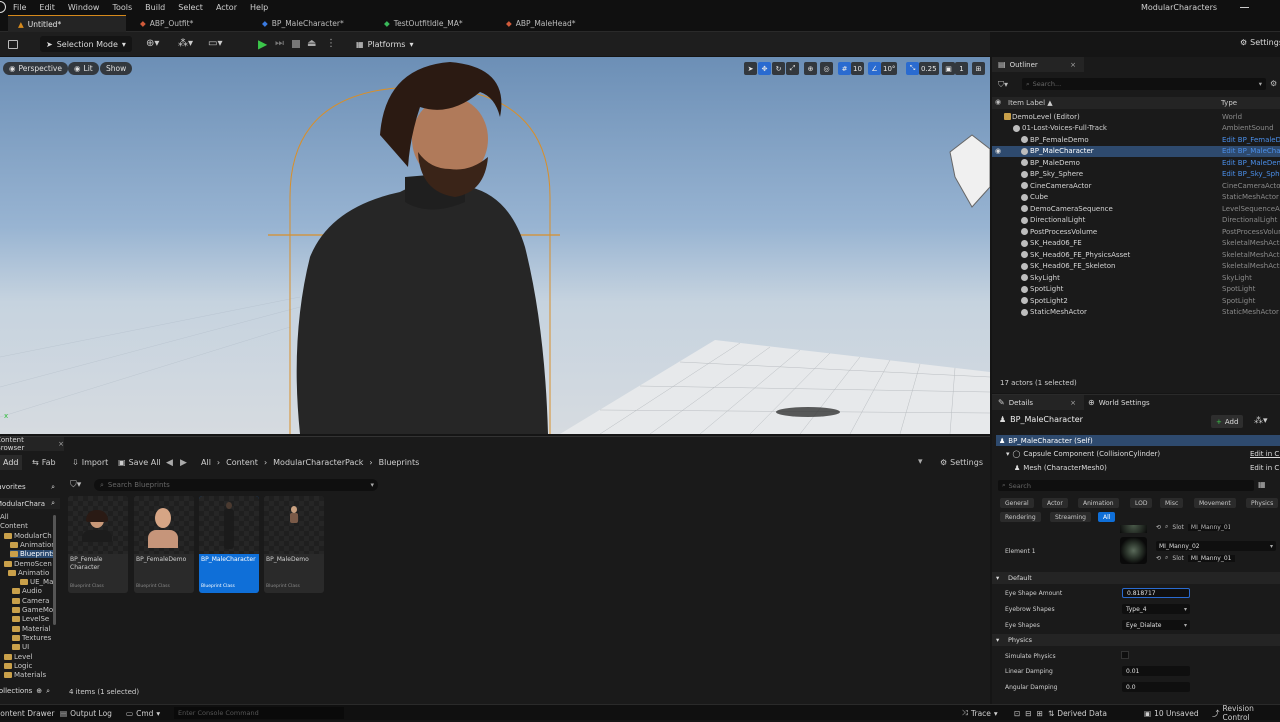  What do you see at coordinates (152, 43) in the screenshot?
I see `add-actor-icon: ⊕▾` at bounding box center [152, 43].